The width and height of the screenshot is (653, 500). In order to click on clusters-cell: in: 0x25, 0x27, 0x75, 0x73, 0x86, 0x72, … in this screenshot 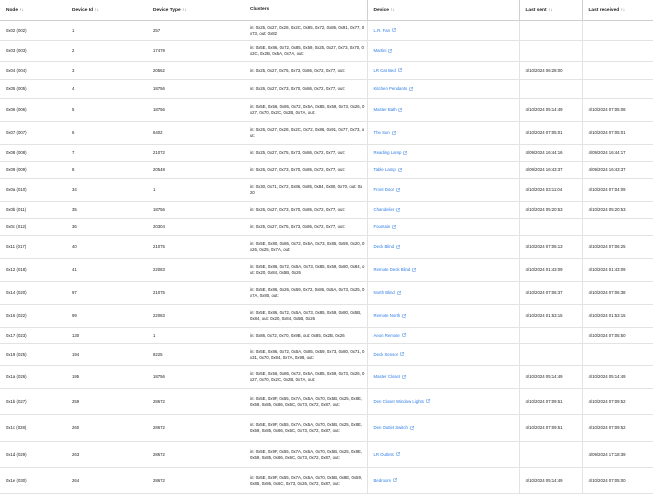, I will do `click(305, 227)`.